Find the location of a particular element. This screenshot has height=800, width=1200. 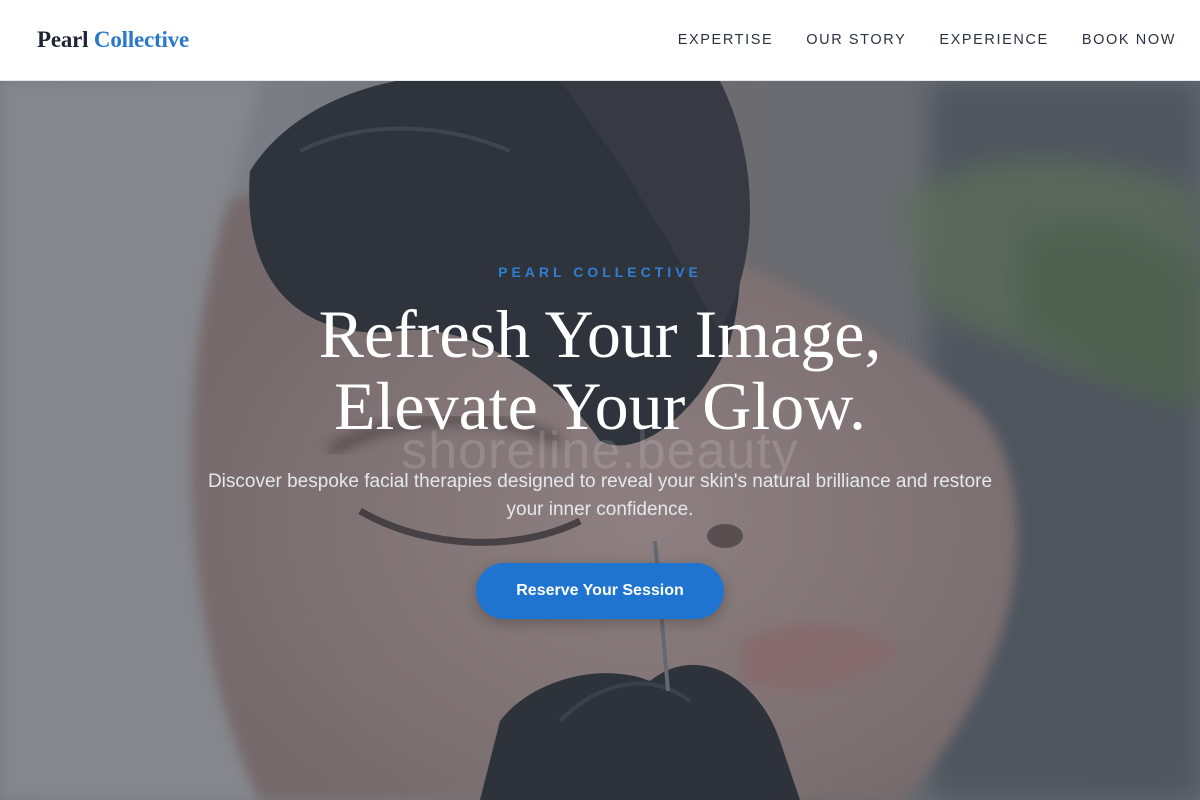

nav-book-now: BOOK NOW is located at coordinates (1129, 40).